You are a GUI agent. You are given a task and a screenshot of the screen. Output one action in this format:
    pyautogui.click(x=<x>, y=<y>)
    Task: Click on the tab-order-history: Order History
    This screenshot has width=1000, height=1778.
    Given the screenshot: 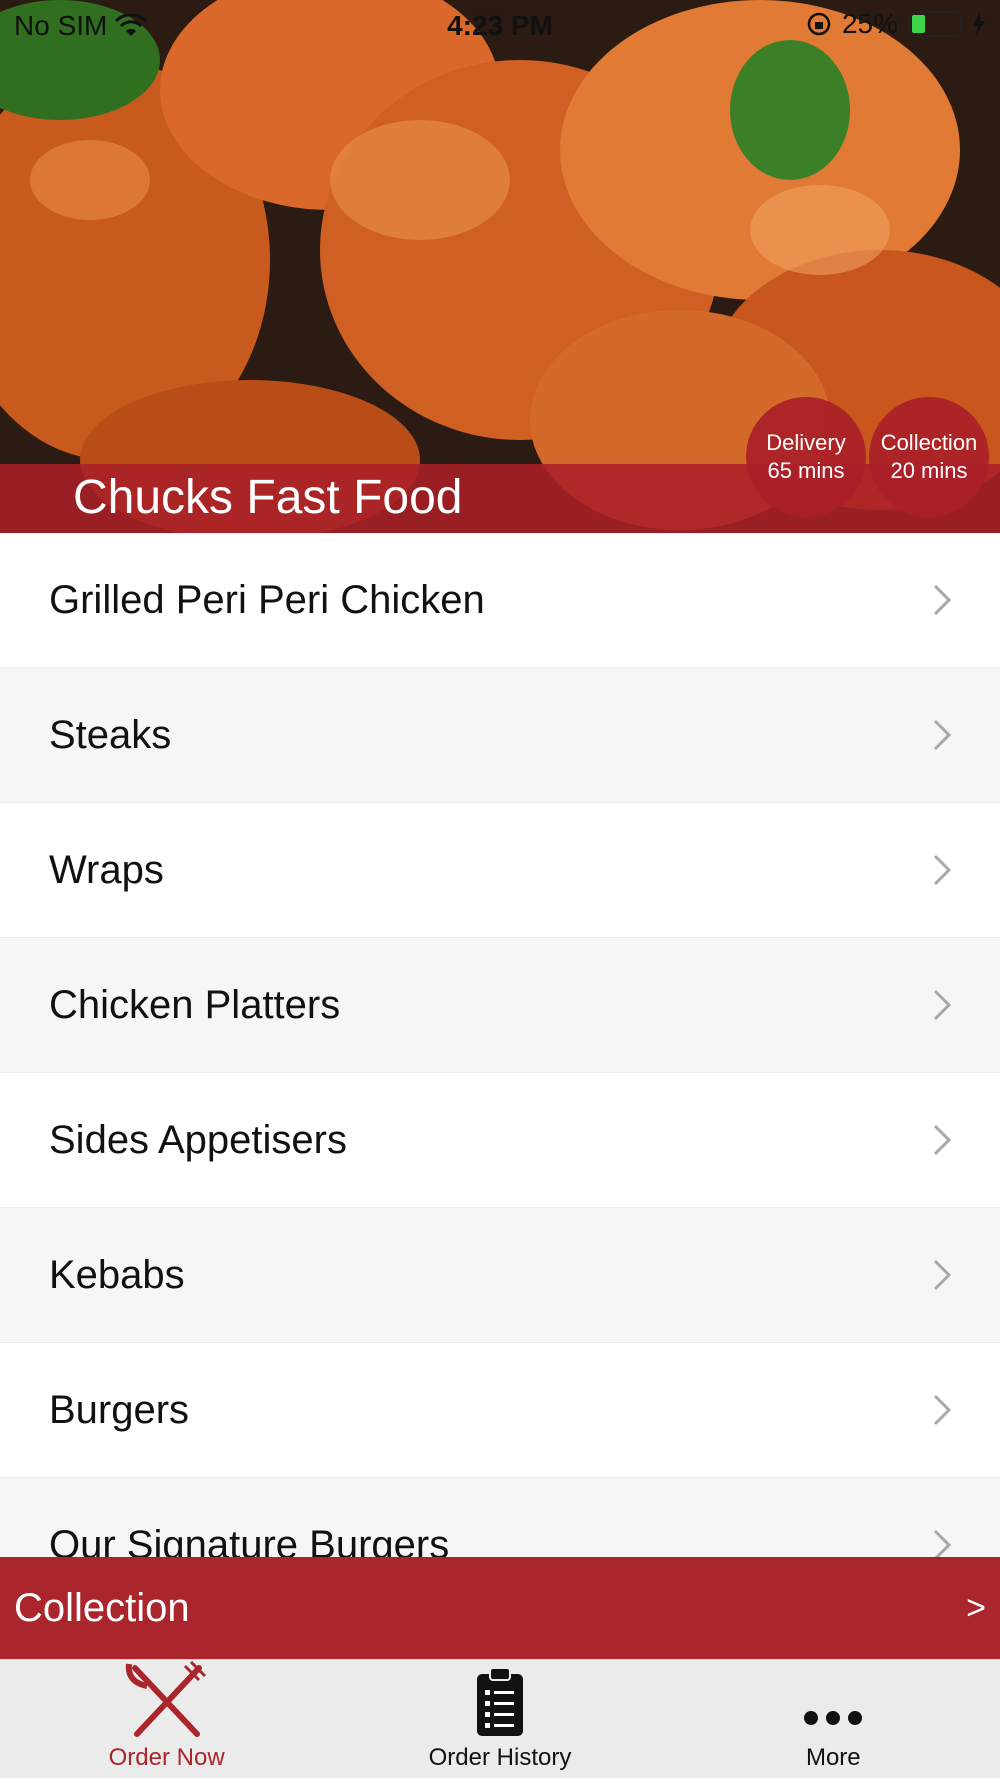 What is the action you would take?
    pyautogui.click(x=499, y=1719)
    